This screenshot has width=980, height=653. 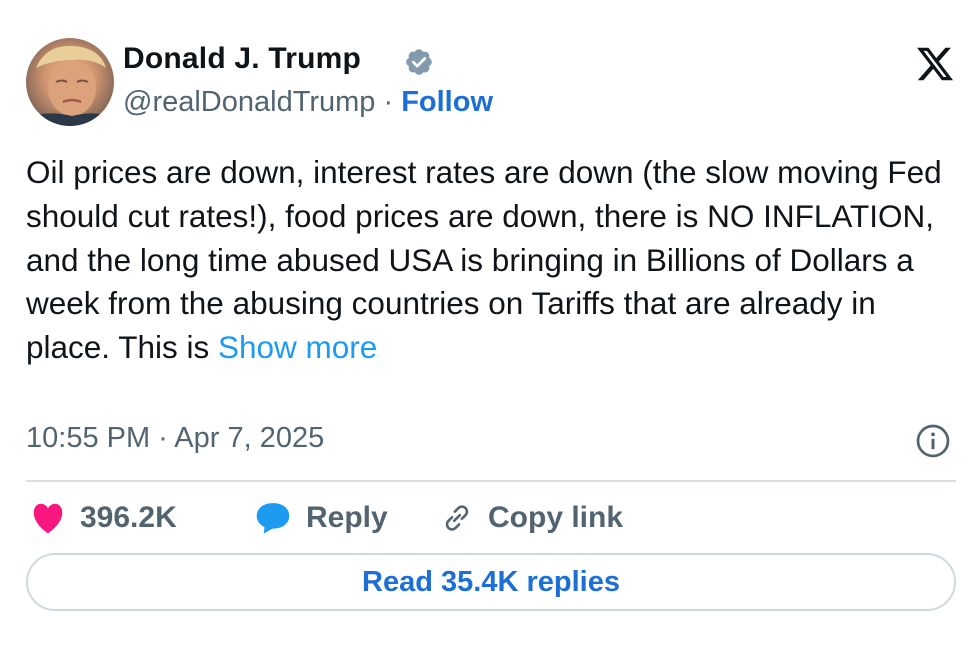 What do you see at coordinates (48, 518) in the screenshot?
I see `heart-icon` at bounding box center [48, 518].